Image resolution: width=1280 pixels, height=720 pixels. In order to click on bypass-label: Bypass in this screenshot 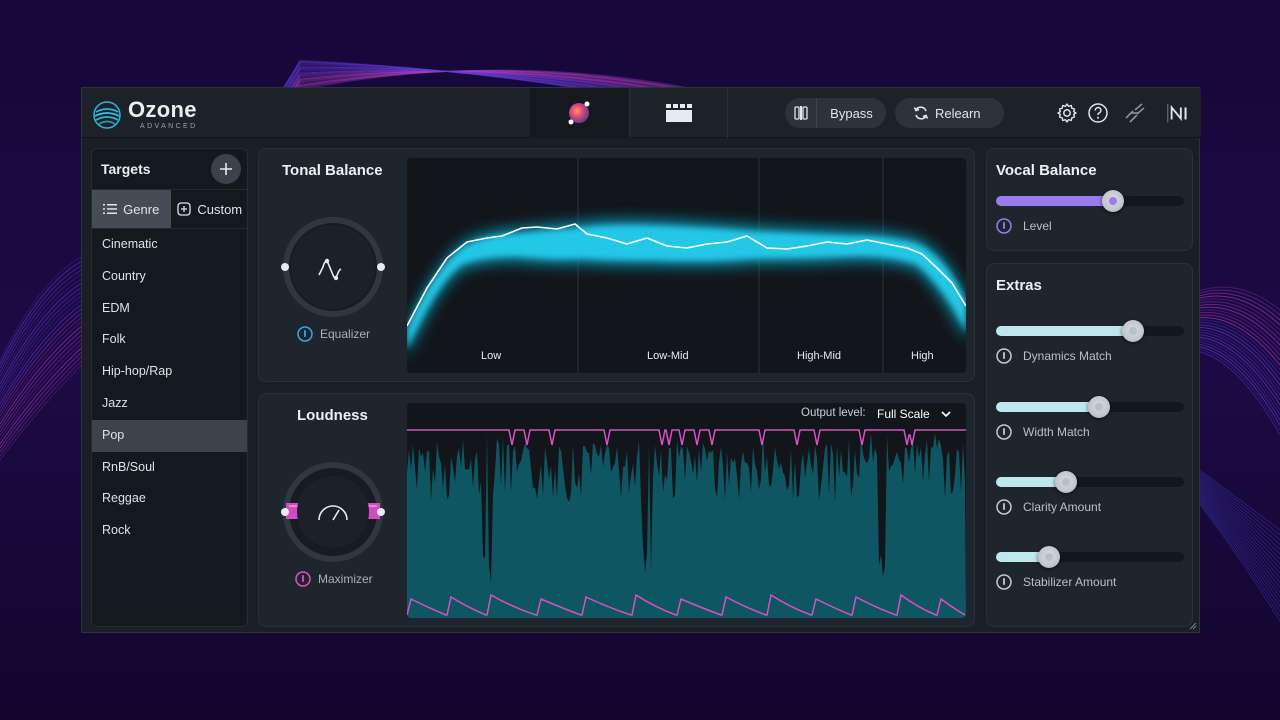, I will do `click(851, 113)`.